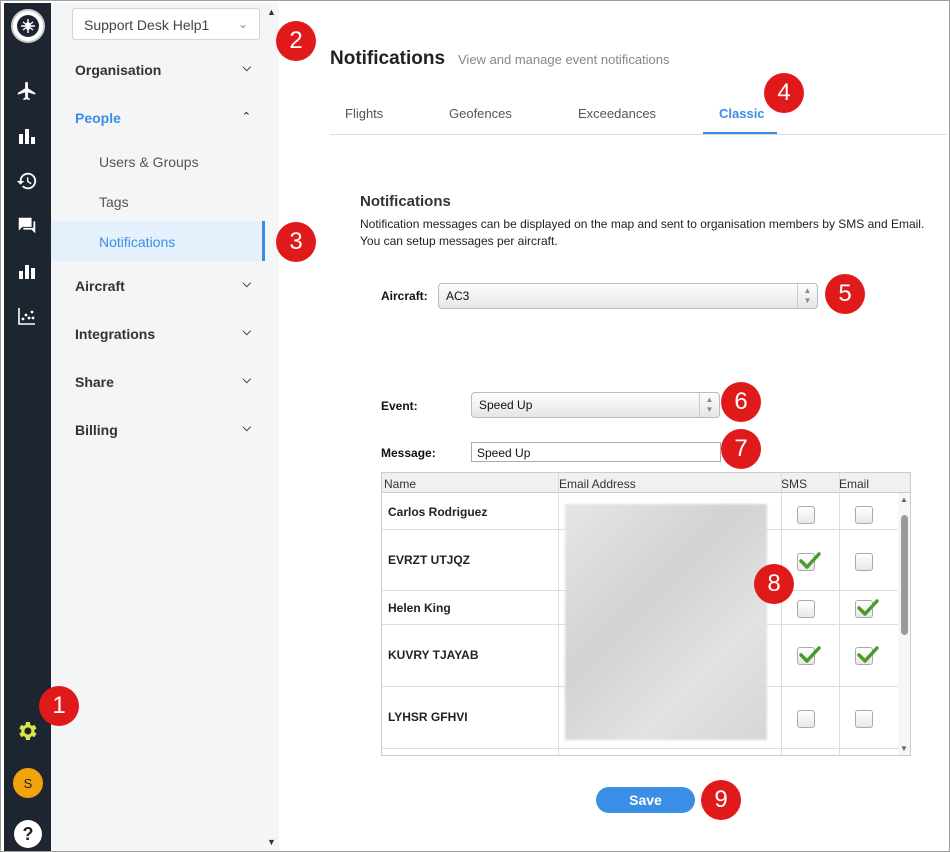 This screenshot has width=950, height=852. I want to click on callout-badge: 2, so click(296, 41).